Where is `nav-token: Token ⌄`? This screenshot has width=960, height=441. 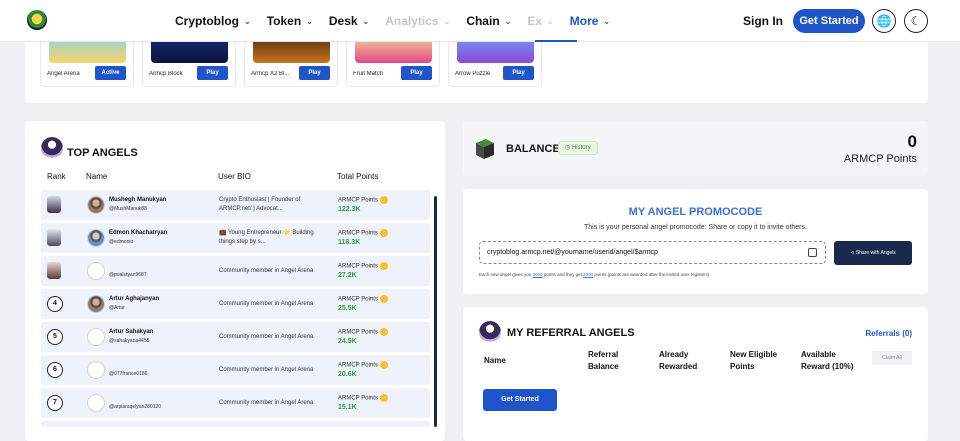
nav-token: Token ⌄ is located at coordinates (290, 21).